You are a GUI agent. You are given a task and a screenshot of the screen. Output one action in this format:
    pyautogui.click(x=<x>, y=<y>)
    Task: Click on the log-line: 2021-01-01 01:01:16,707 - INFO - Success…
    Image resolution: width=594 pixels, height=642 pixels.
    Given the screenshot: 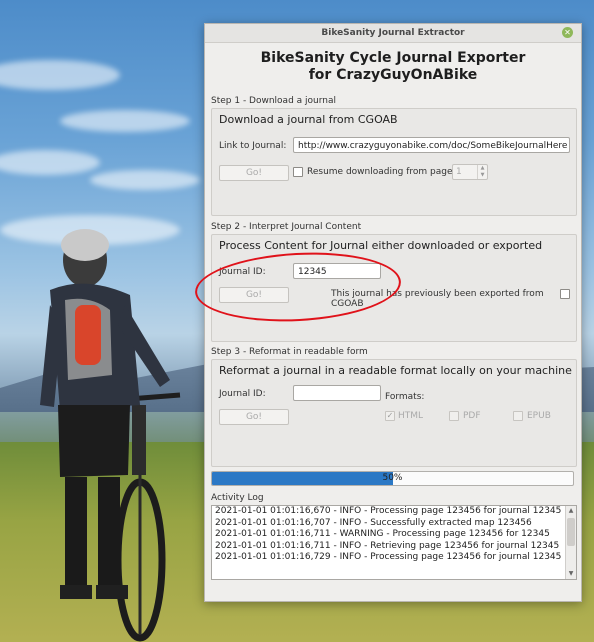 What is the action you would take?
    pyautogui.click(x=373, y=522)
    